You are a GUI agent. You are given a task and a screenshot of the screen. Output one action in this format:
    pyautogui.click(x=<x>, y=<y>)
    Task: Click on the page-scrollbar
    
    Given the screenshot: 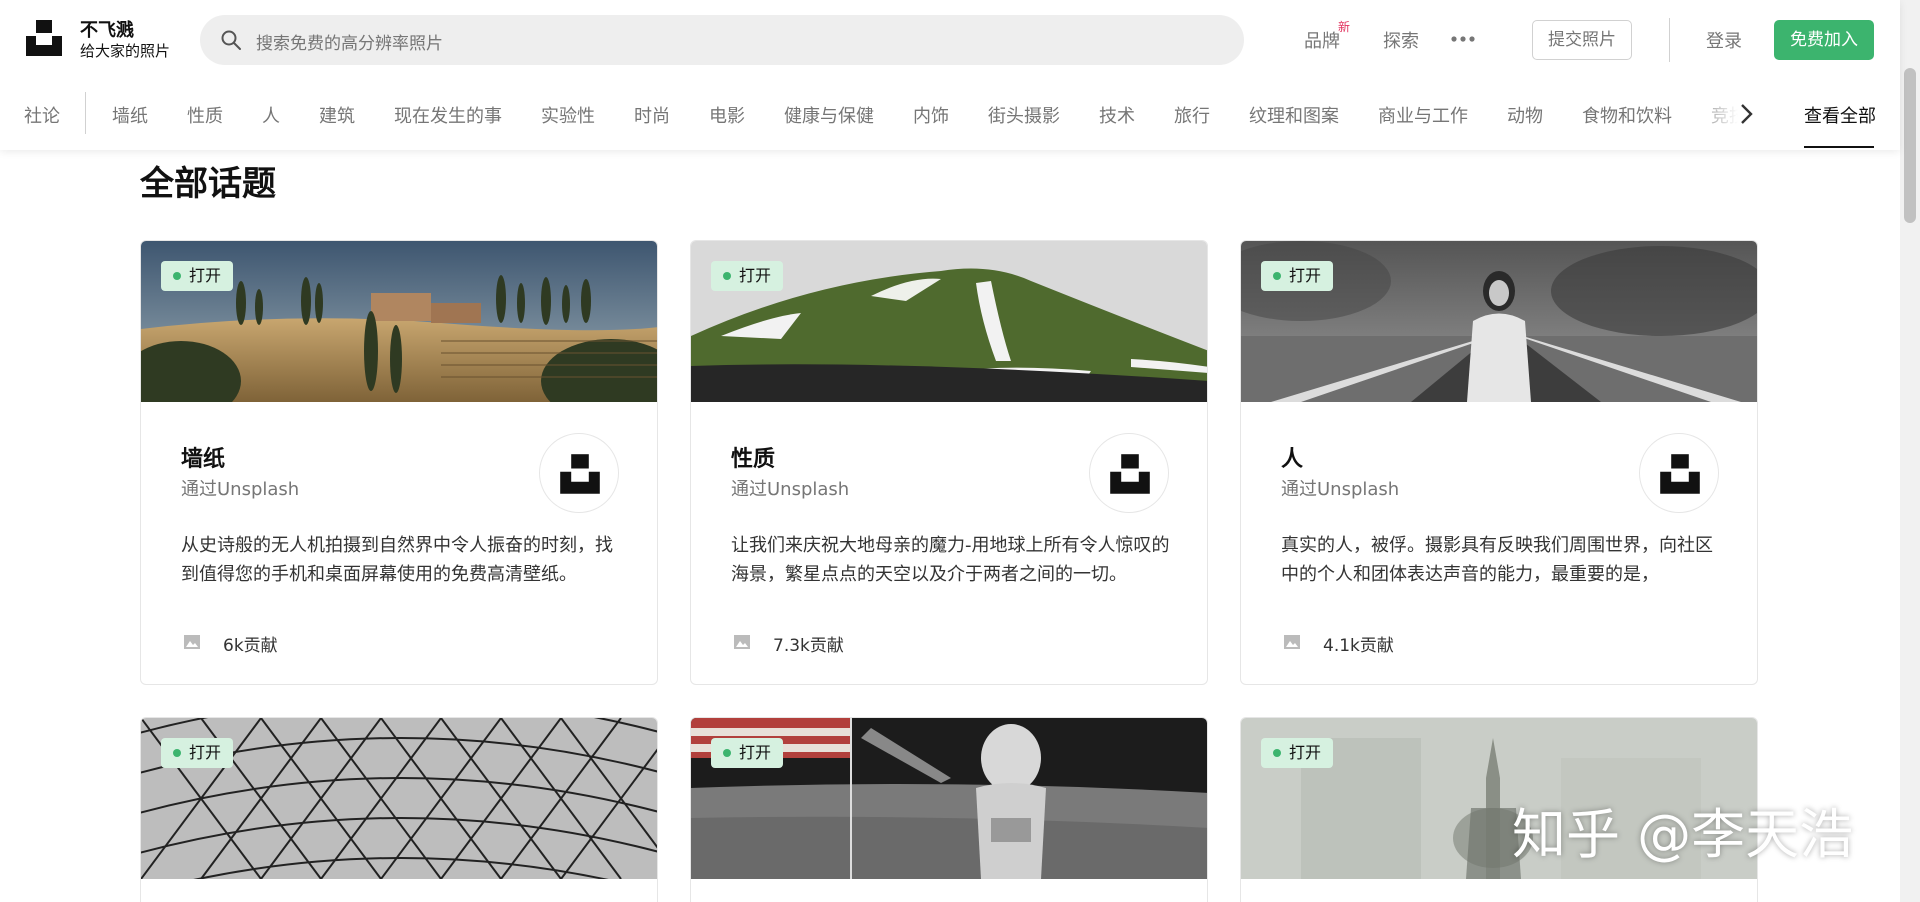 What is the action you would take?
    pyautogui.click(x=1910, y=451)
    